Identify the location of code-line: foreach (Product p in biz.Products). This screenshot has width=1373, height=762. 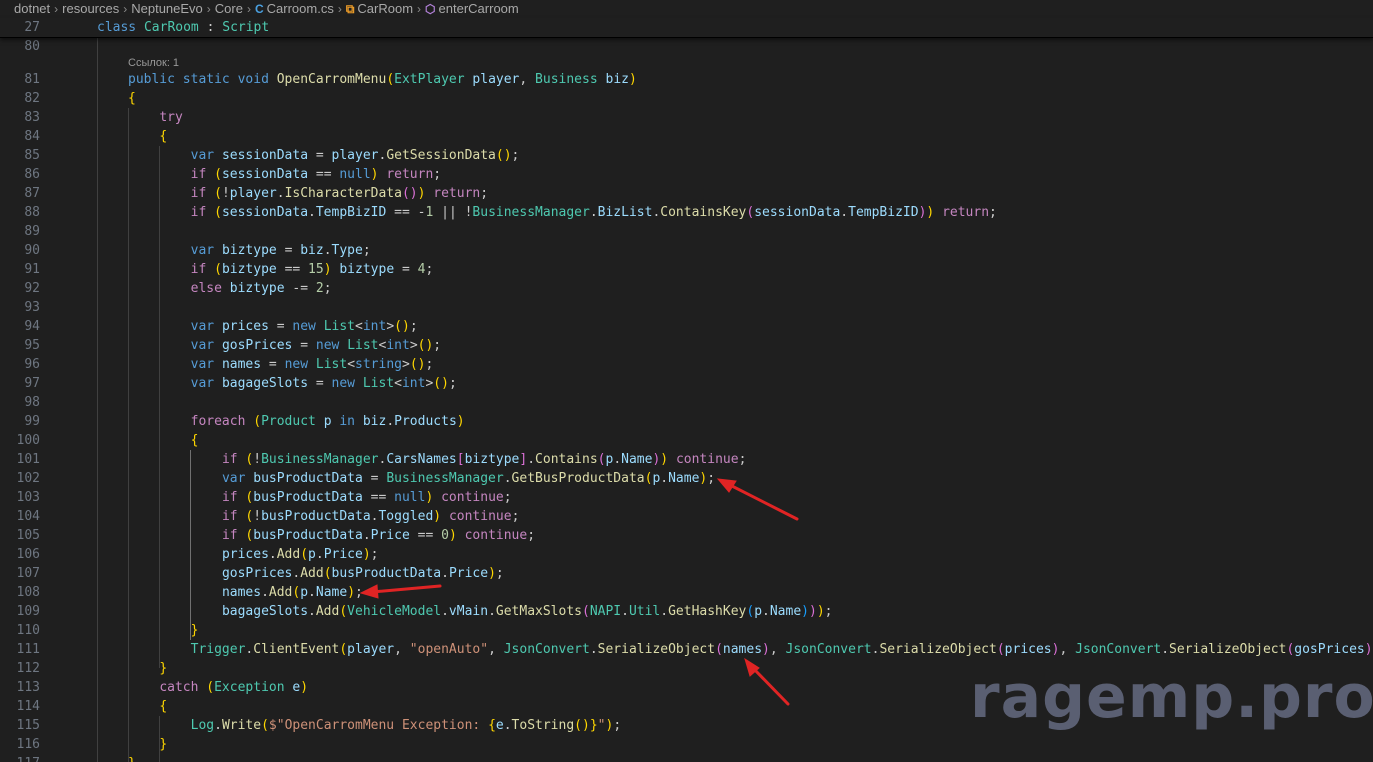
(296, 421).